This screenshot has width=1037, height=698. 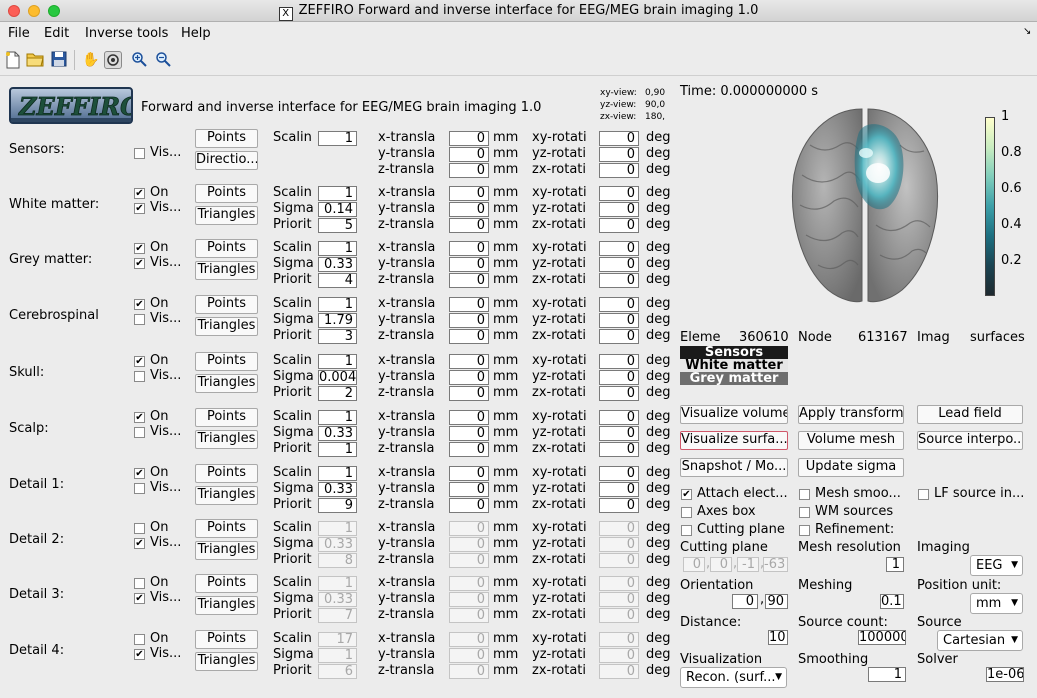 I want to click on position-unit-dropdown: mm ▼, so click(x=996, y=603).